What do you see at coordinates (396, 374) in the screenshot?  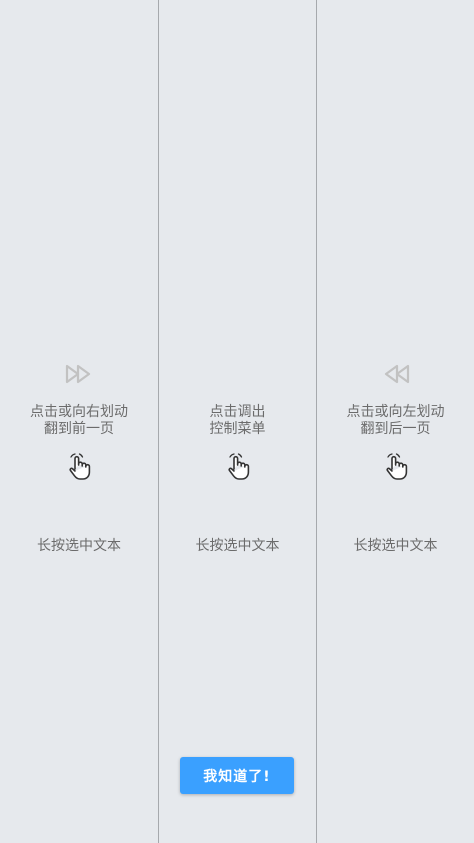 I see `rewind-icon` at bounding box center [396, 374].